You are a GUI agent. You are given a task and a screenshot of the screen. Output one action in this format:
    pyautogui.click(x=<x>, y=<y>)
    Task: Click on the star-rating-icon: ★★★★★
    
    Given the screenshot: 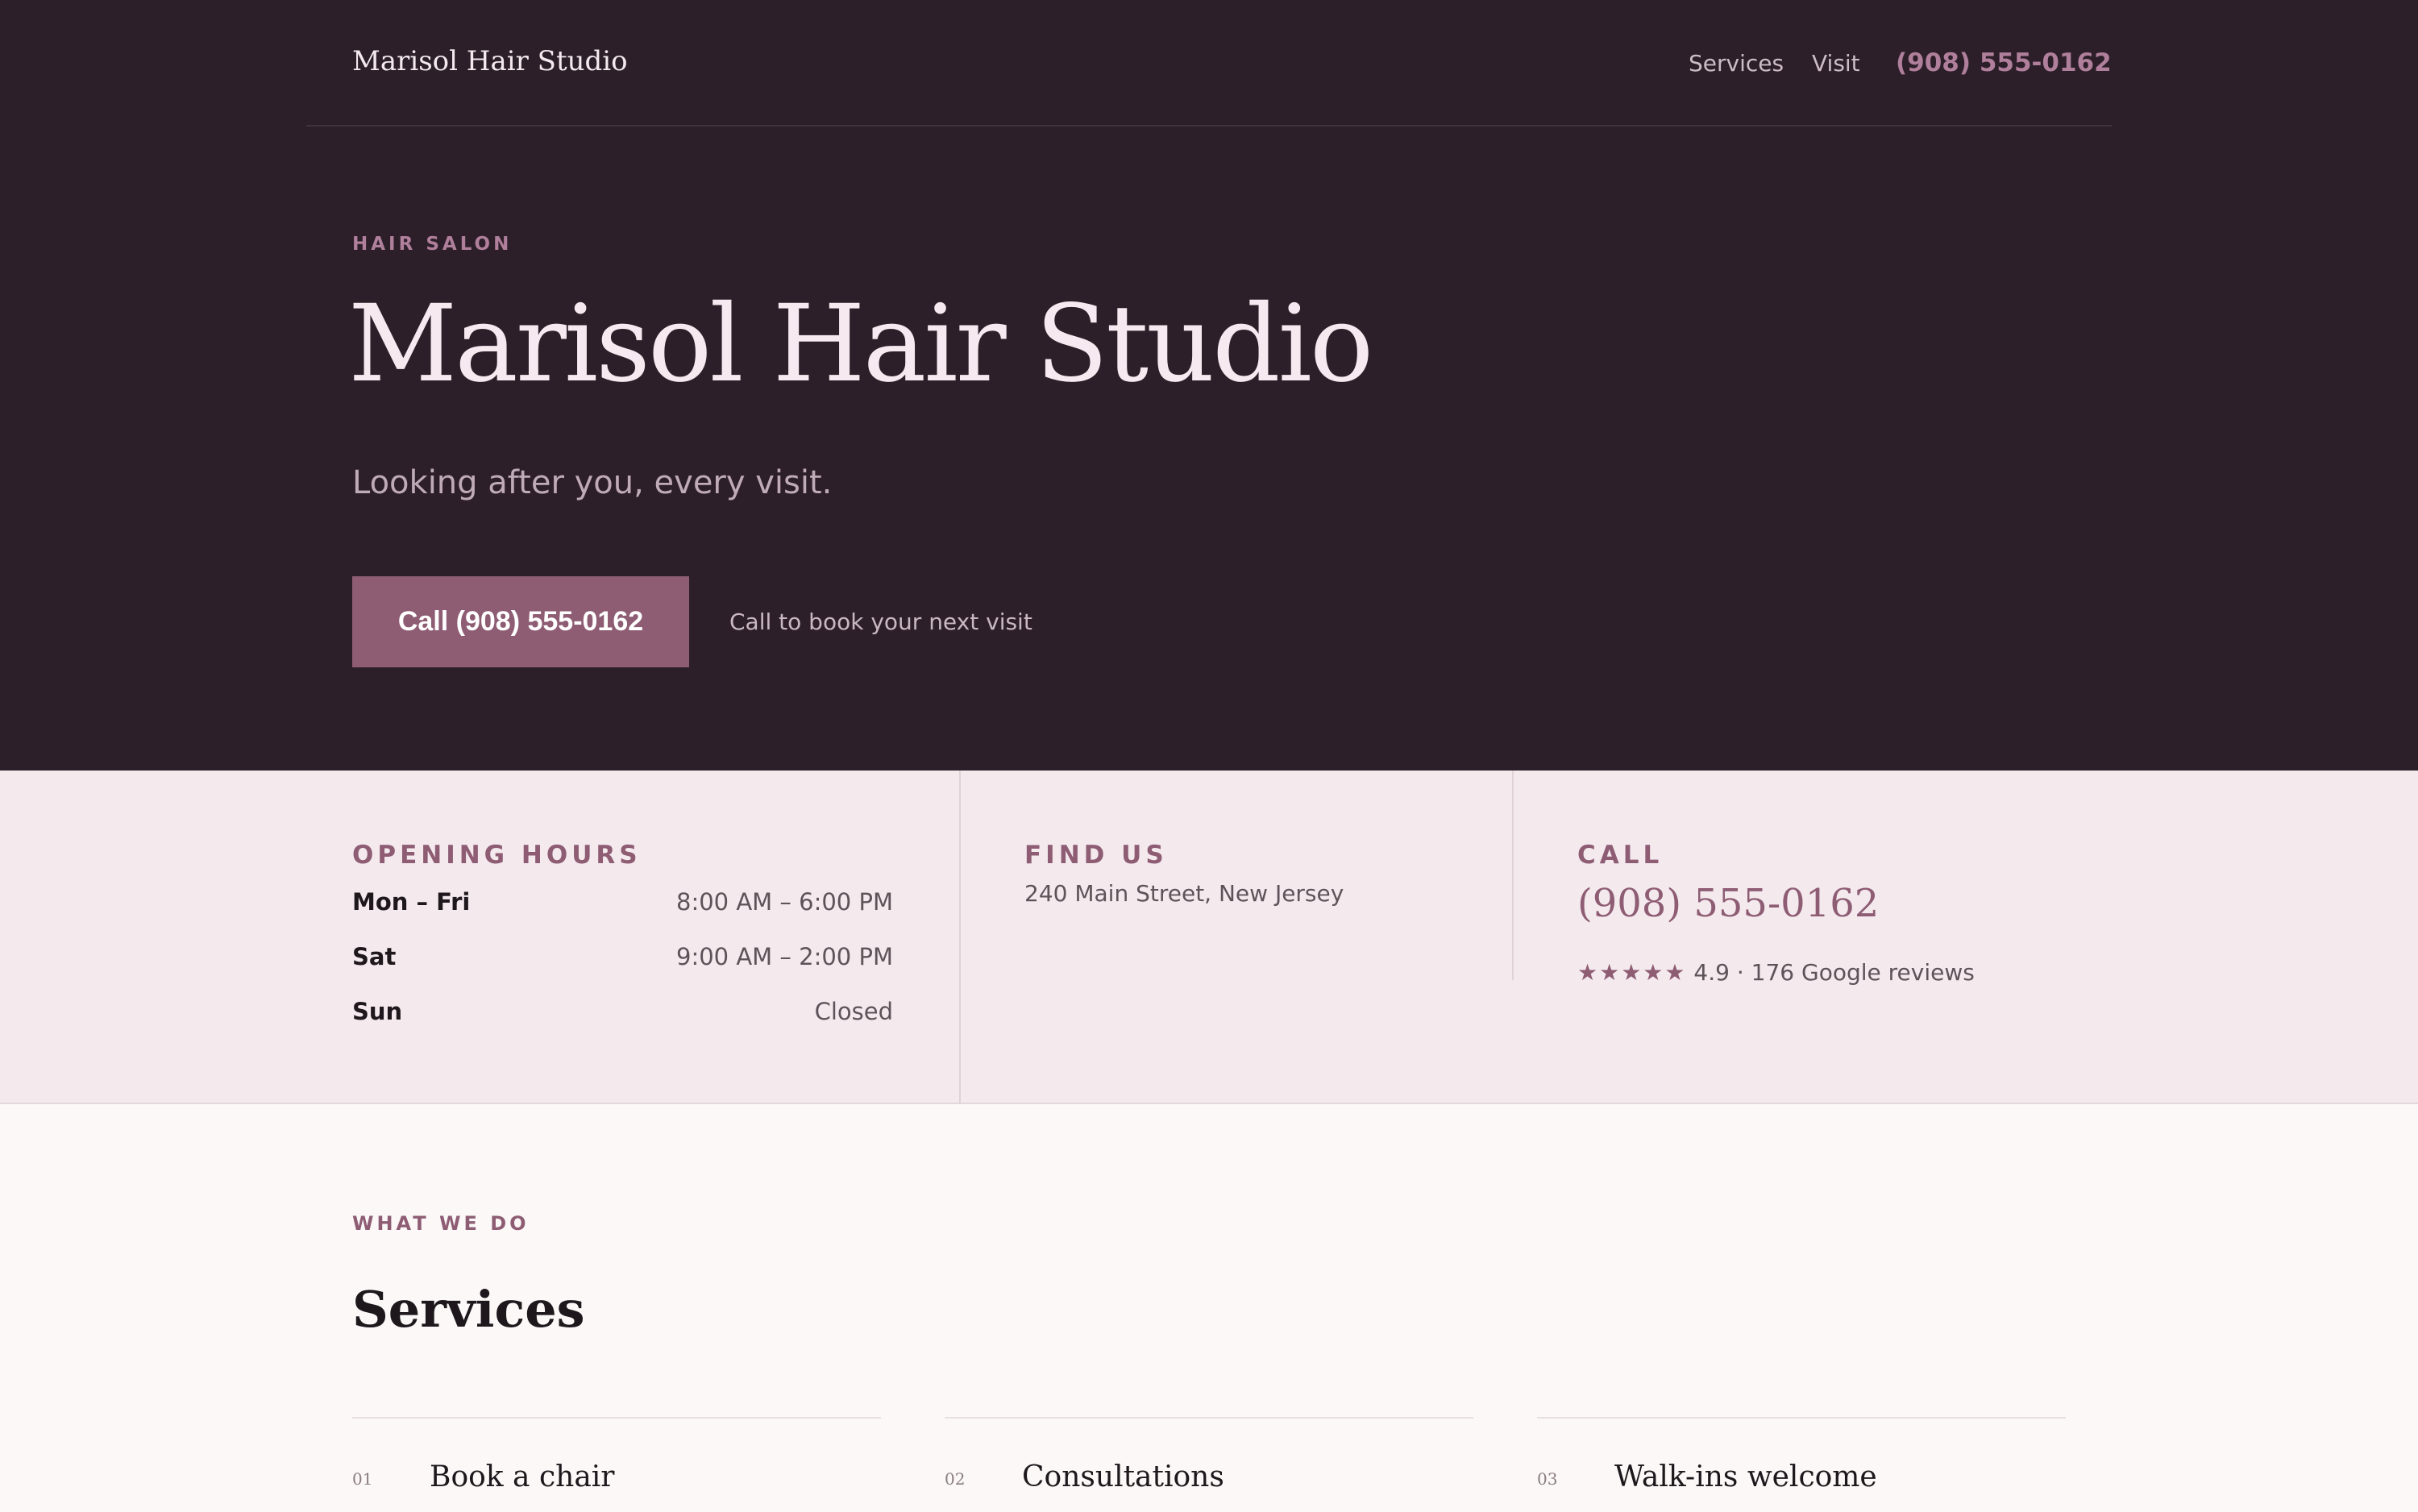 What is the action you would take?
    pyautogui.click(x=1632, y=972)
    